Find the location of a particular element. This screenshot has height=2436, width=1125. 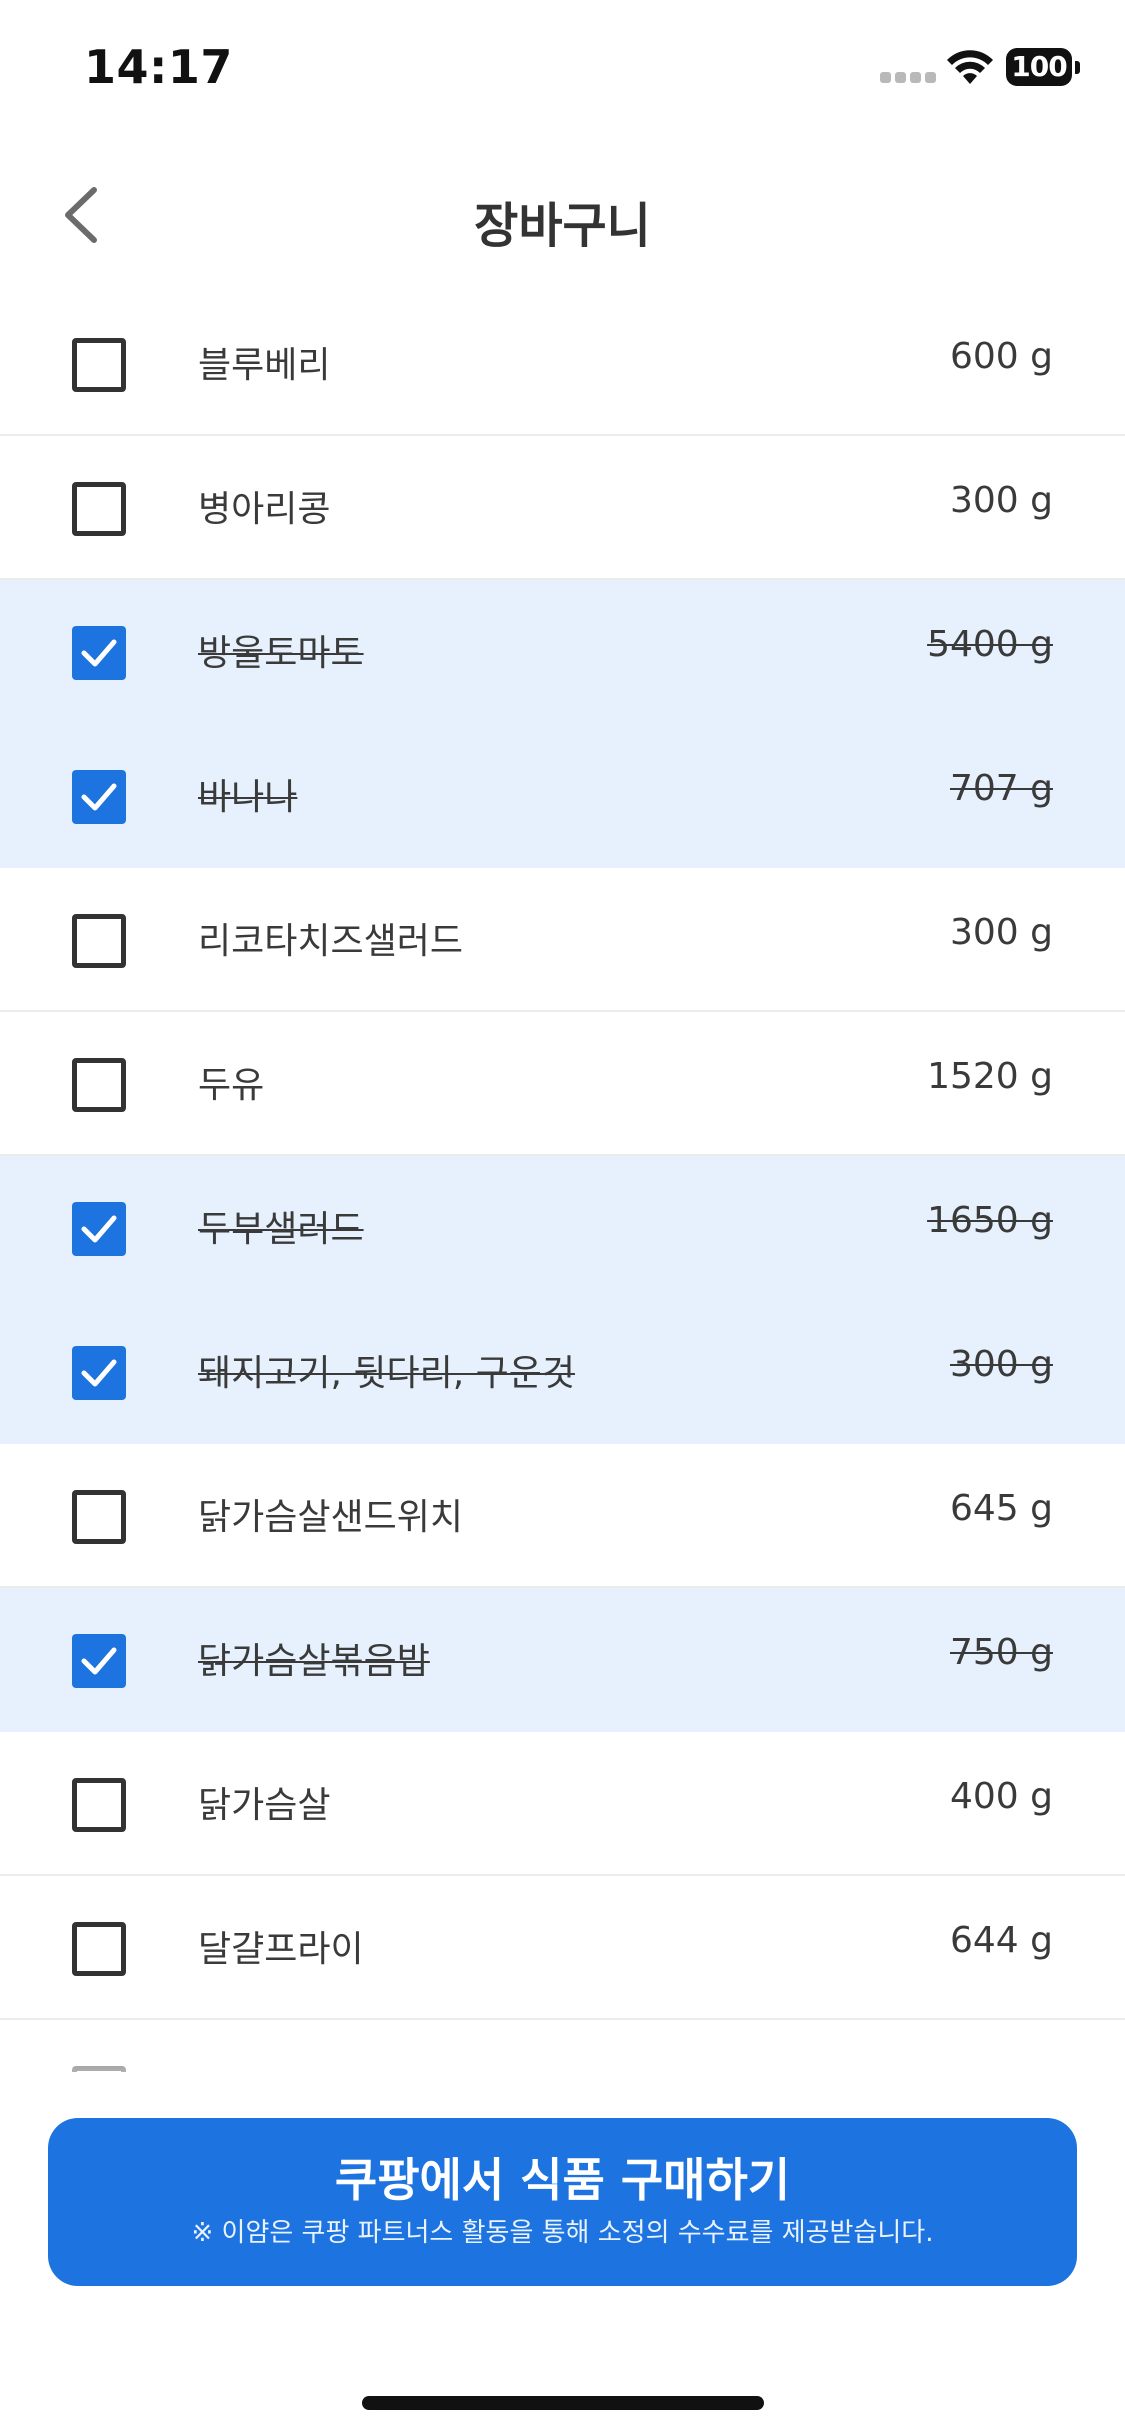

status-time: 14:17 is located at coordinates (158, 67).